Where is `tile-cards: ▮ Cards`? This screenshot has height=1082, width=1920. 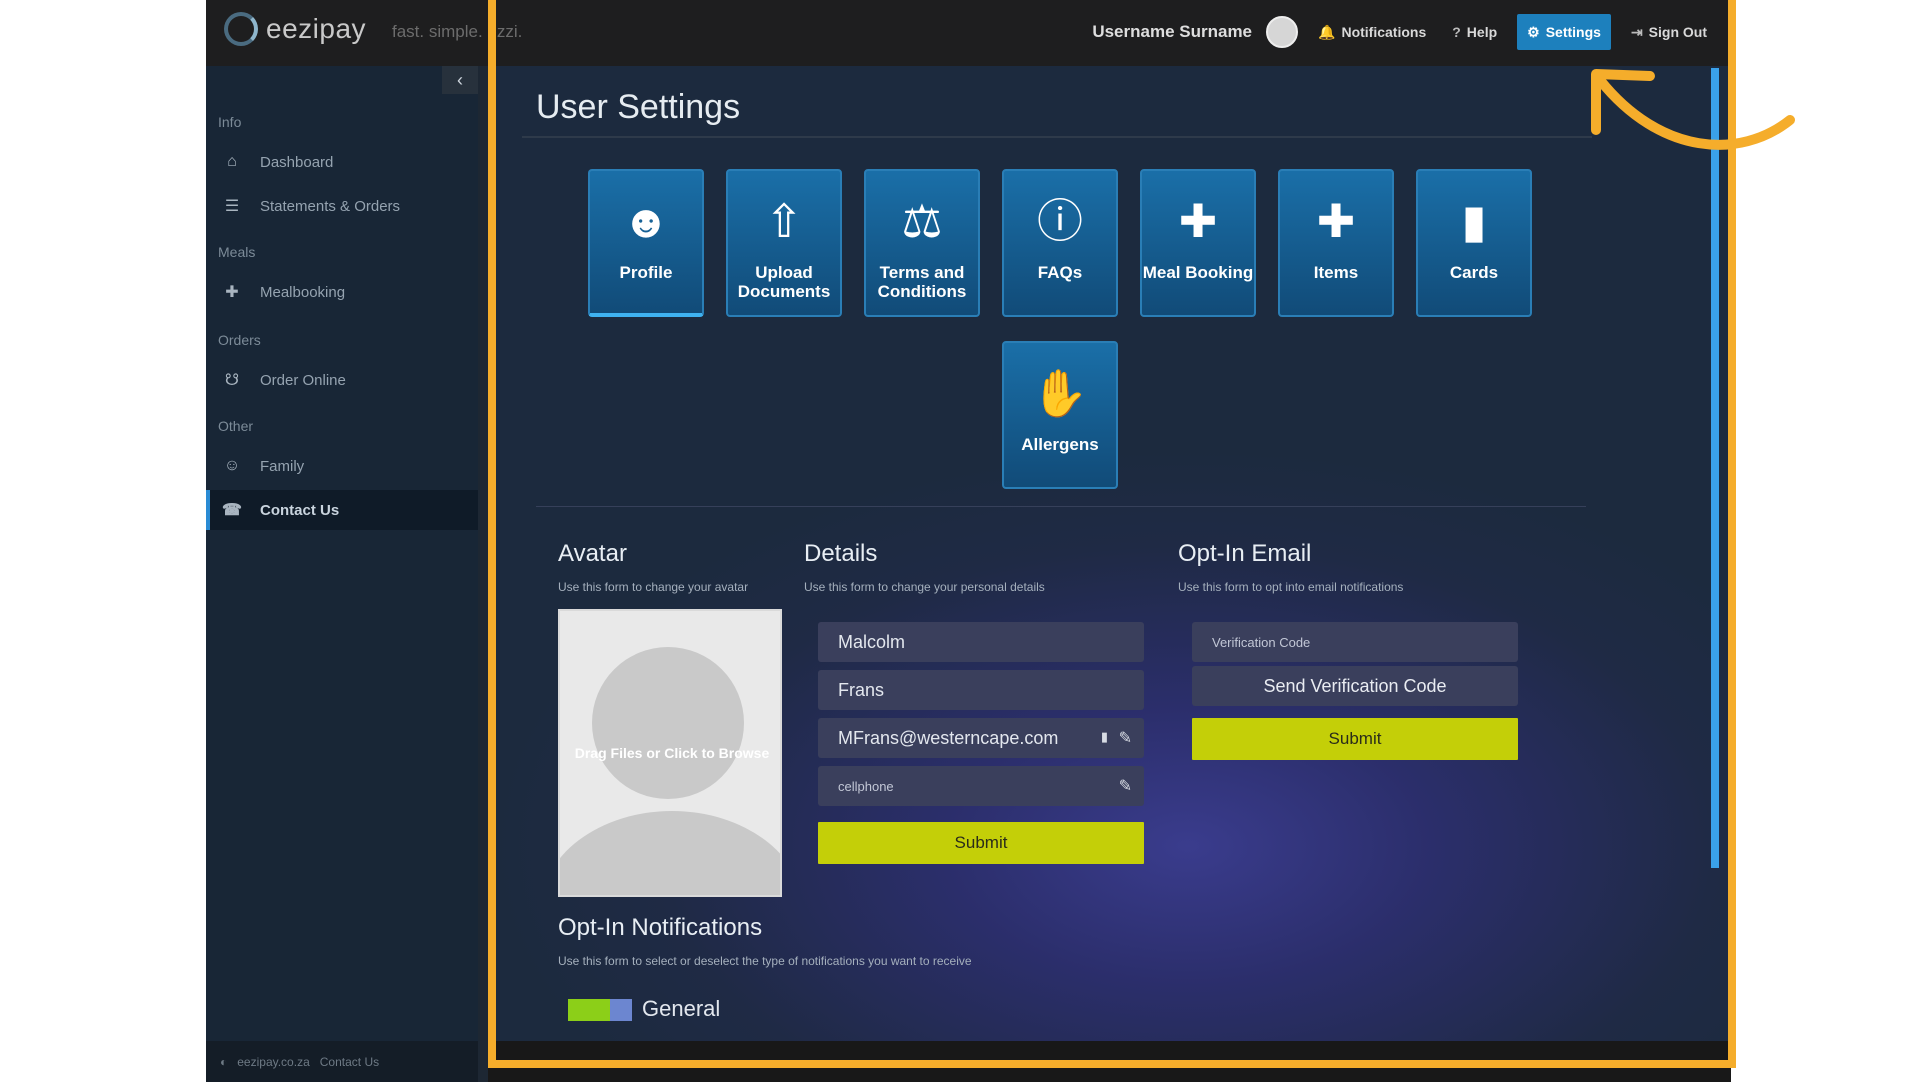 tile-cards: ▮ Cards is located at coordinates (1474, 243).